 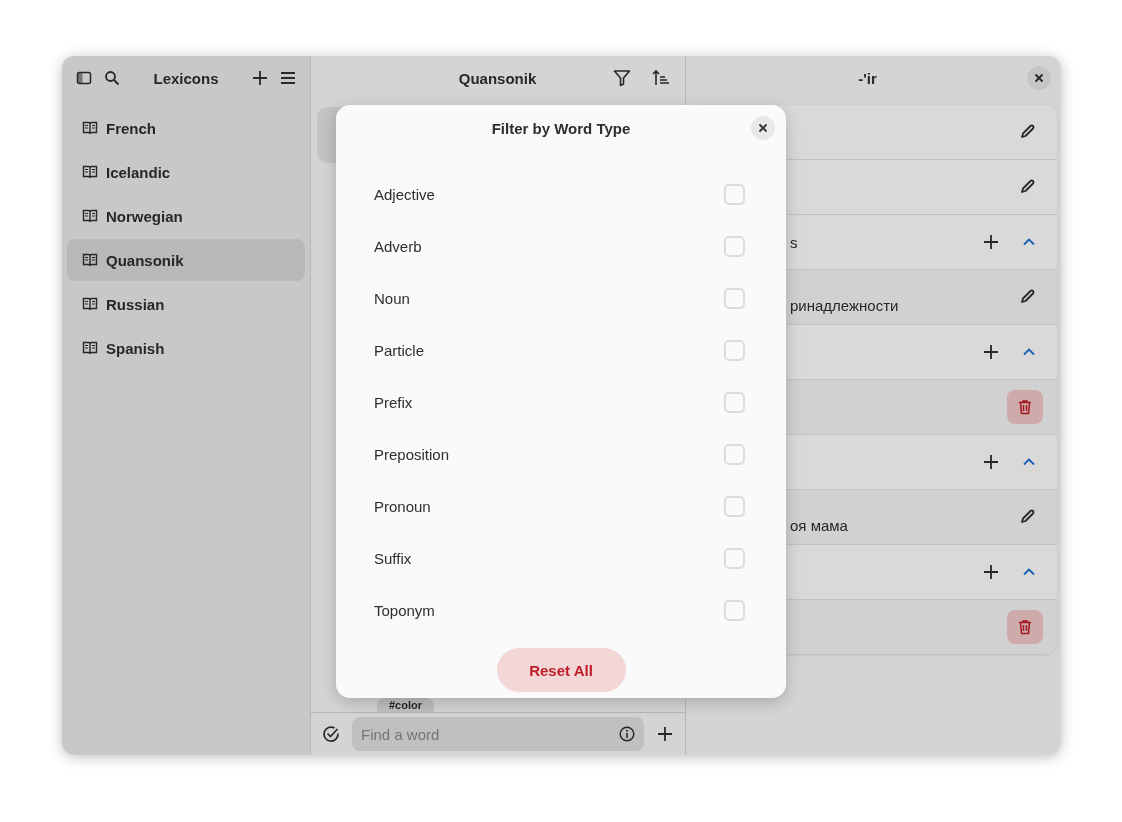 I want to click on option-label: Suffix, so click(x=393, y=558).